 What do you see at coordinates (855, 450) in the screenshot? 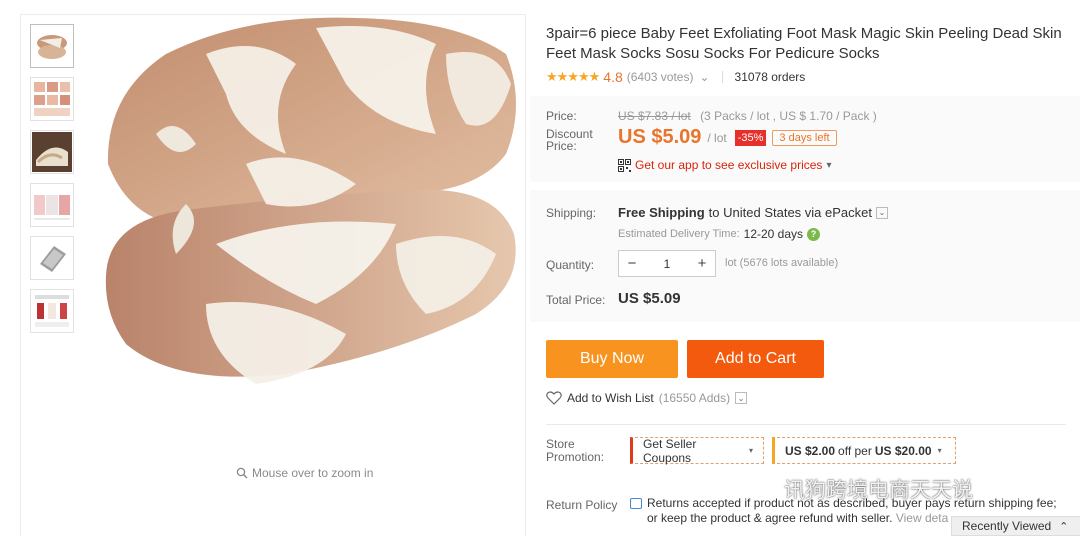
I see `deal-mid-text: off per` at bounding box center [855, 450].